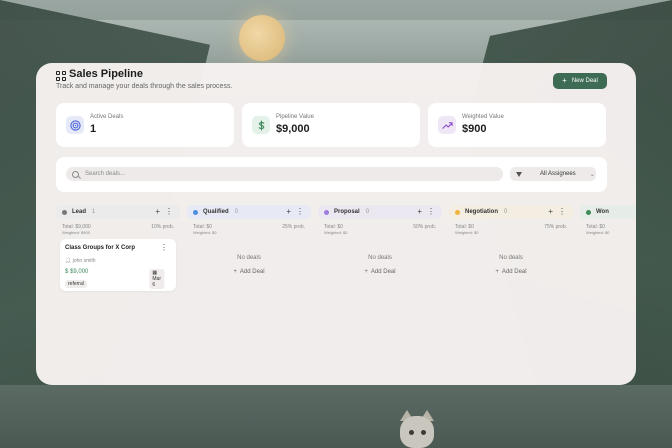 Image resolution: width=672 pixels, height=448 pixels. Describe the element at coordinates (608, 227) in the screenshot. I see `column-summary: Total: $0 Weighted: $0` at that location.